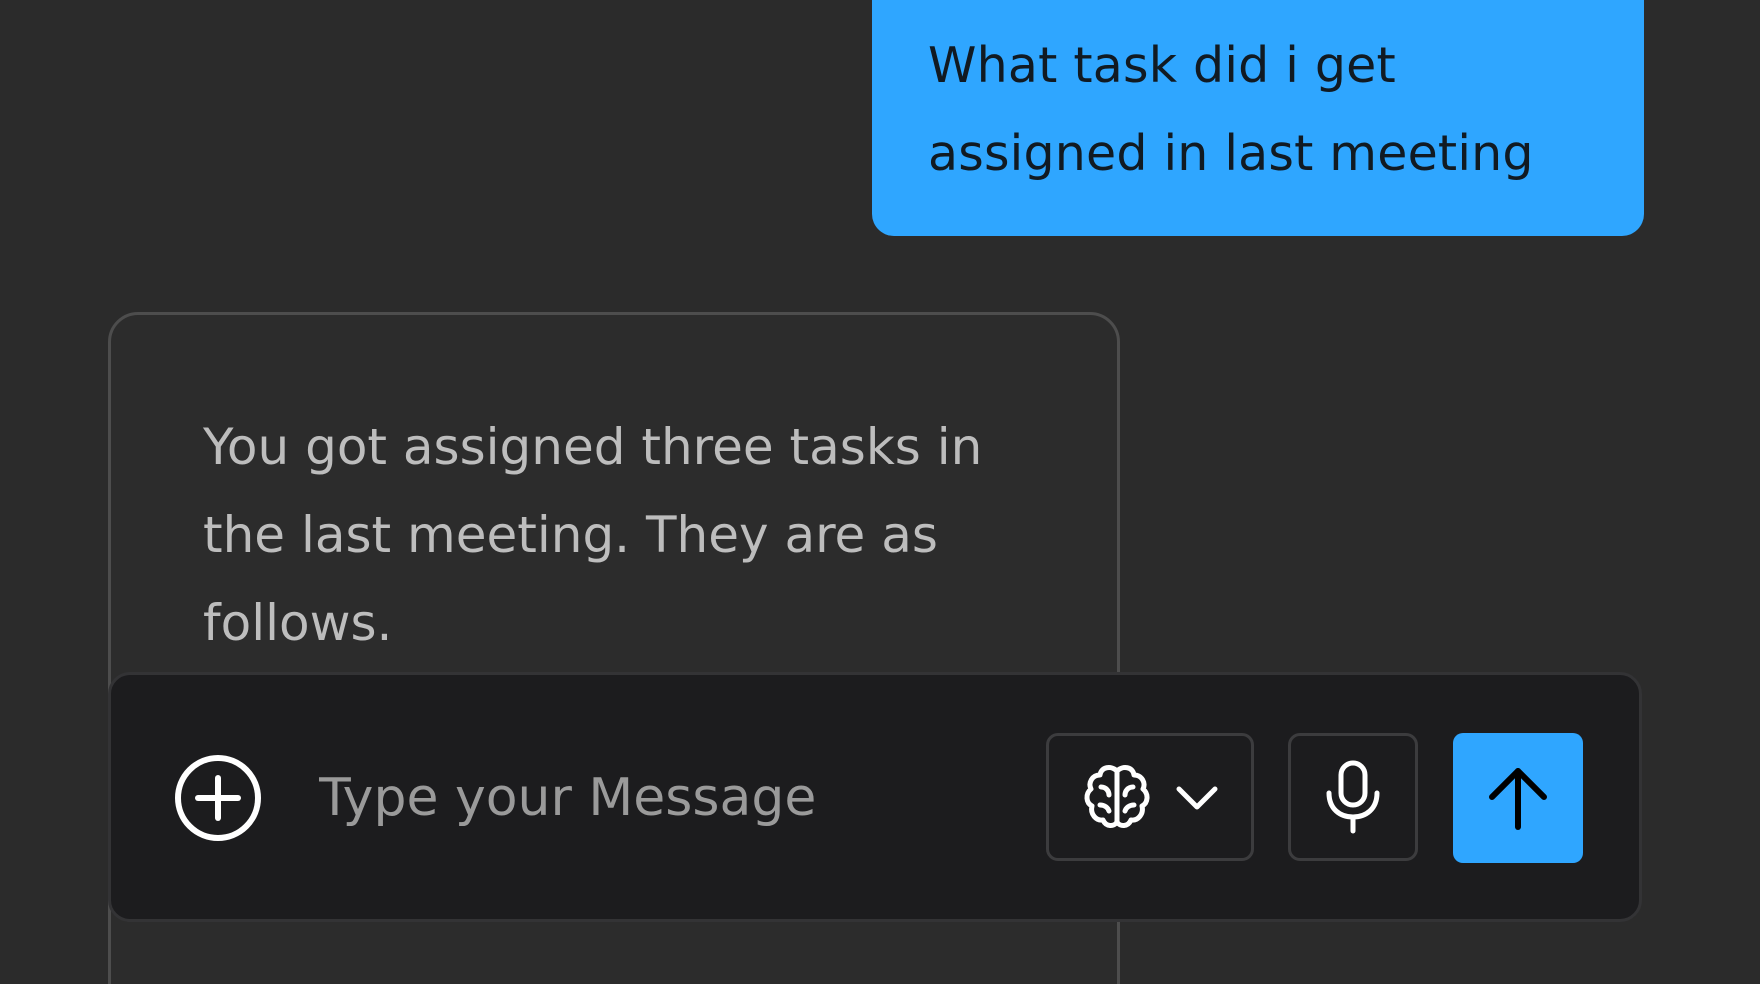  I want to click on model-selector-button, so click(1150, 797).